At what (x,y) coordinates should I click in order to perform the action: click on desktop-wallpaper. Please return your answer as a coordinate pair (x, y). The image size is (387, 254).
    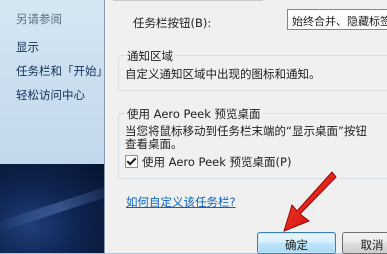
    Looking at the image, I should click on (64, 208).